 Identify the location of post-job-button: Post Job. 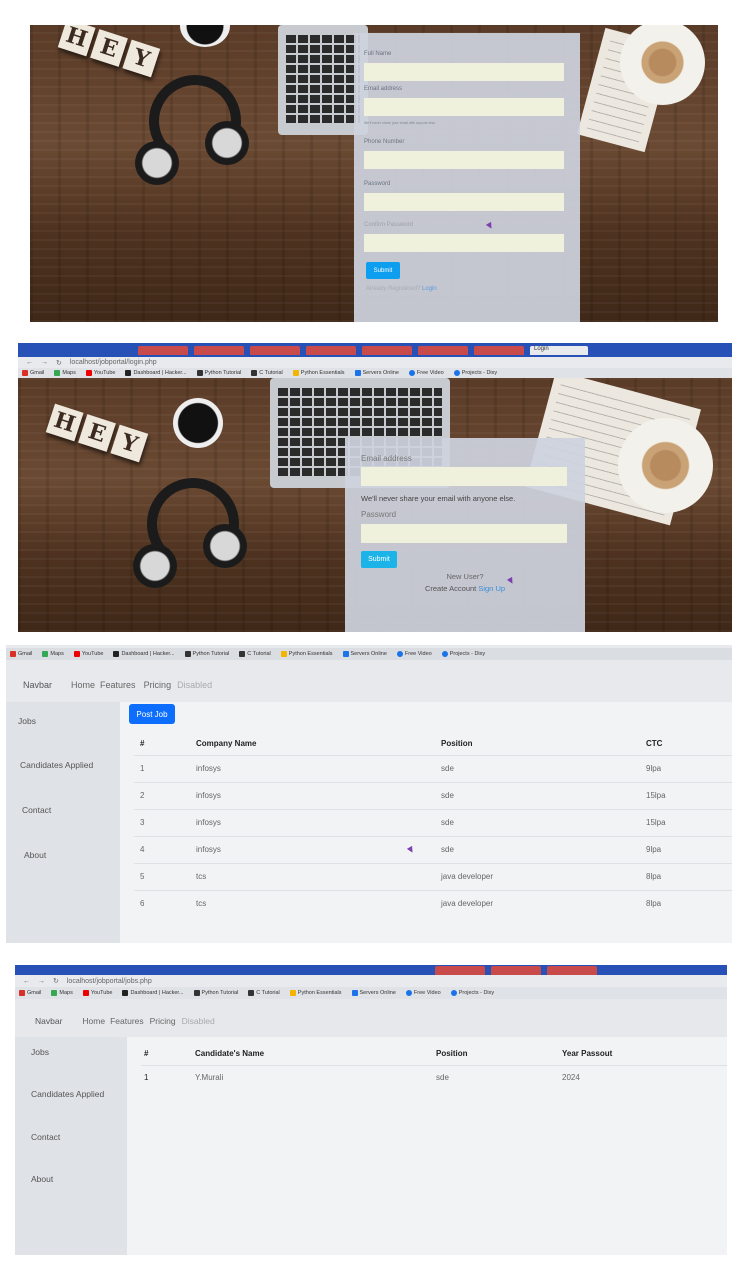
(152, 714).